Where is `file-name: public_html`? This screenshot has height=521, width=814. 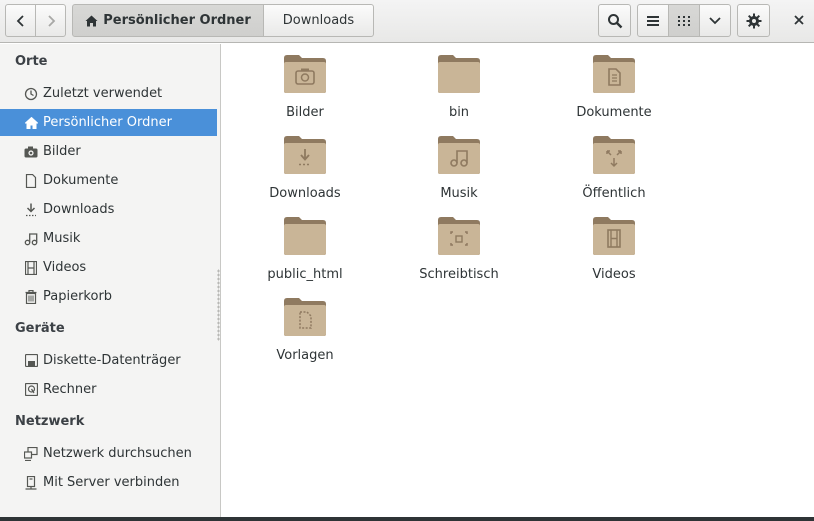
file-name: public_html is located at coordinates (305, 274).